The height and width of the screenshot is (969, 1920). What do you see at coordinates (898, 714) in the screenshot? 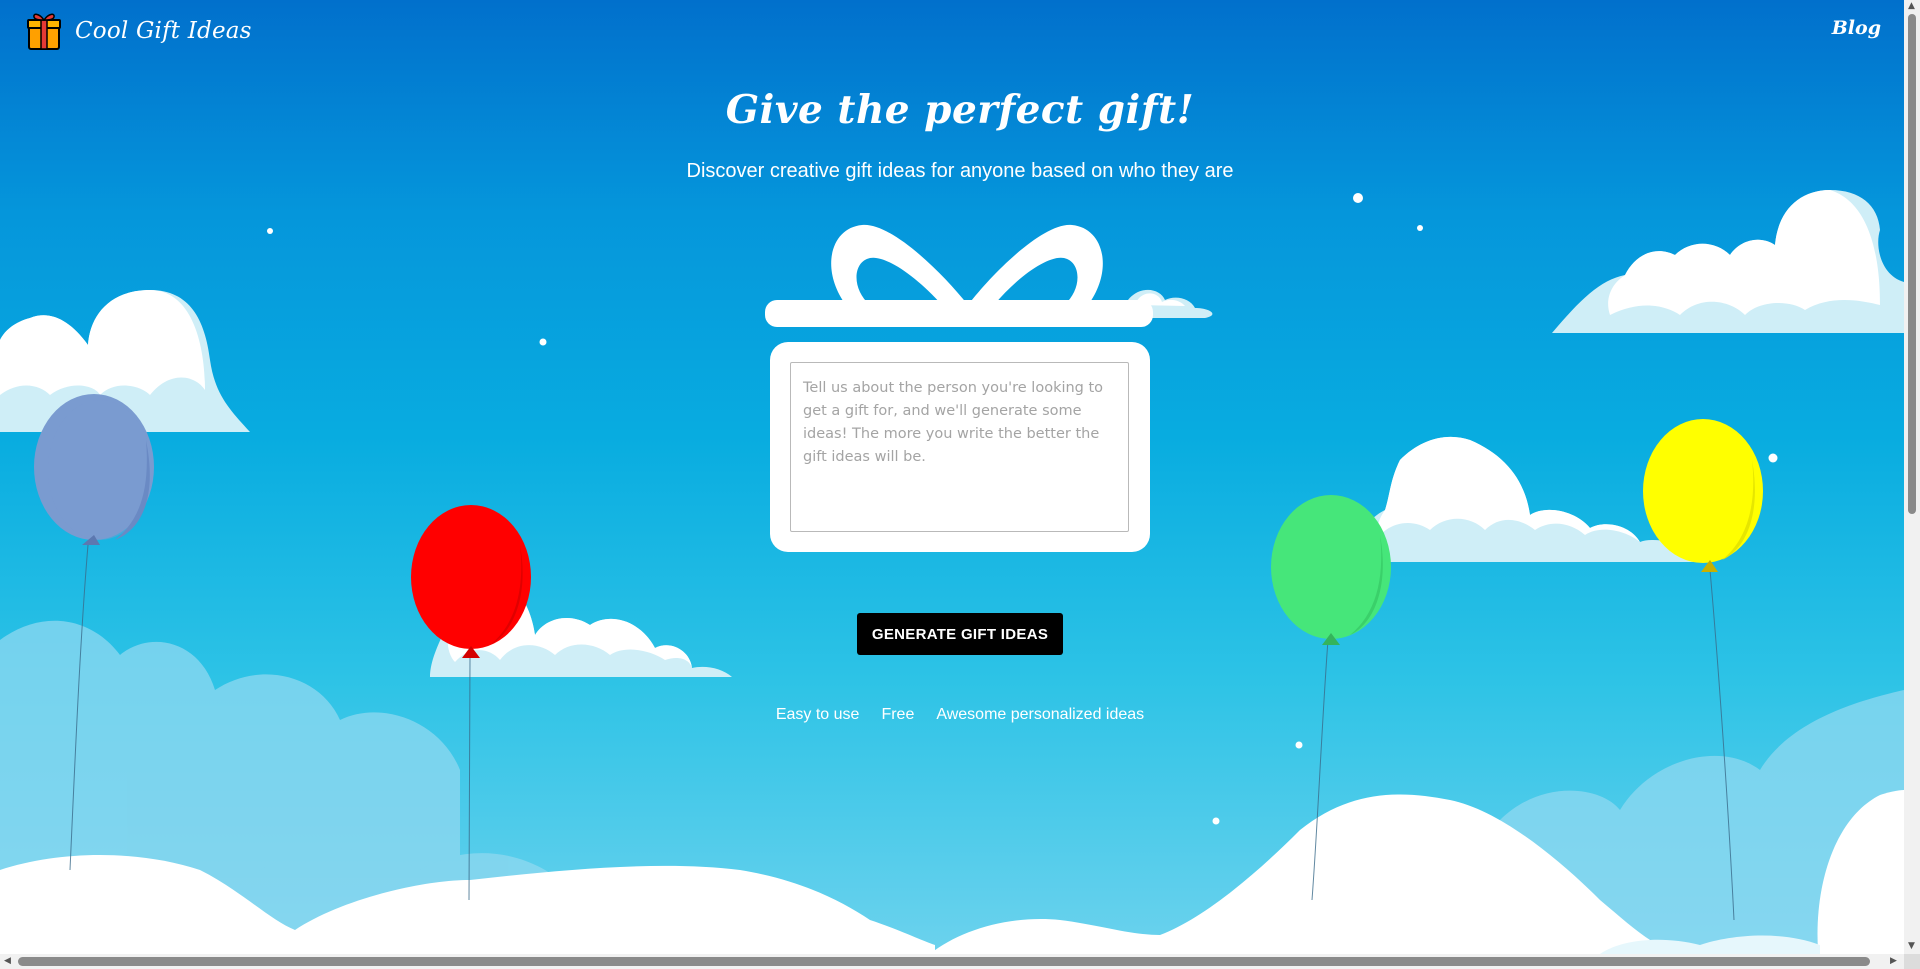
I see `feature-item: Free` at bounding box center [898, 714].